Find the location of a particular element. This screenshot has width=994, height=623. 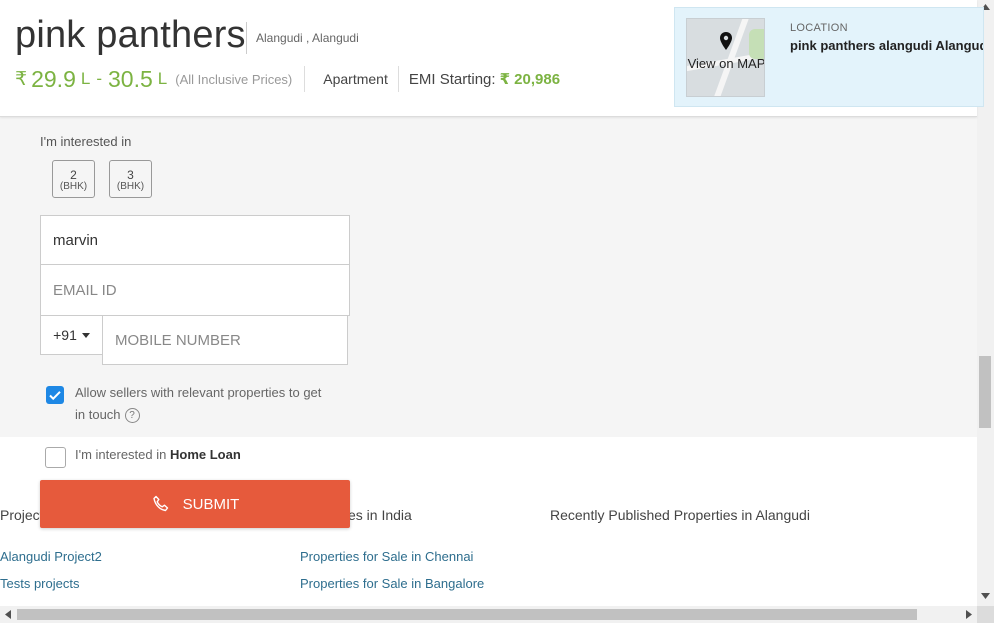

scroll-down-arrow-icon is located at coordinates (985, 596).